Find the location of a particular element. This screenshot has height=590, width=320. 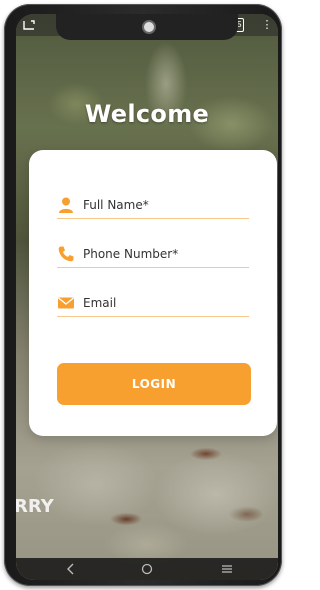

recent-apps-icon is located at coordinates (227, 569).